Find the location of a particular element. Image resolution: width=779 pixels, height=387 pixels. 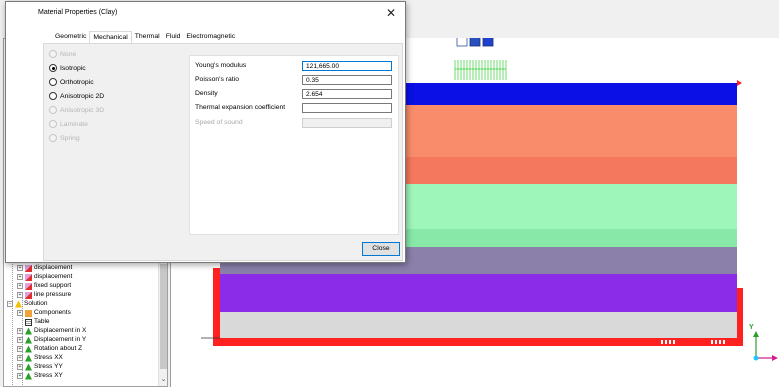

tree-item: + Displacement in X is located at coordinates (51, 331).